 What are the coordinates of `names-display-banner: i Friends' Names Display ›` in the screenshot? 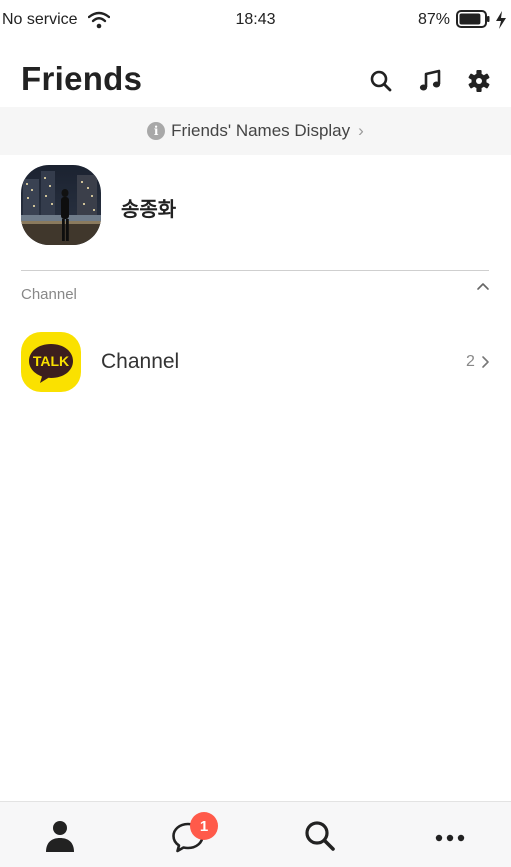 It's located at (255, 131).